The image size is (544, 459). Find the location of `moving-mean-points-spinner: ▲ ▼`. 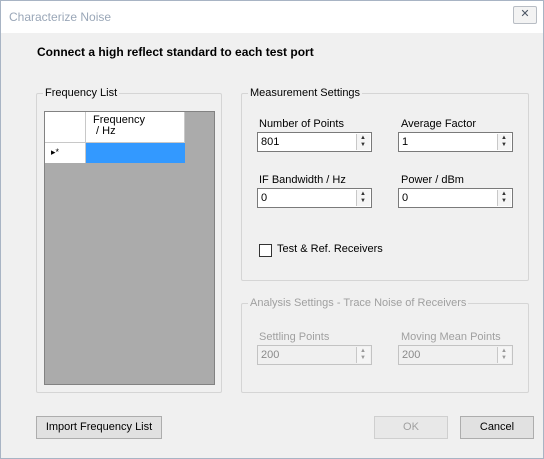

moving-mean-points-spinner: ▲ ▼ is located at coordinates (504, 355).